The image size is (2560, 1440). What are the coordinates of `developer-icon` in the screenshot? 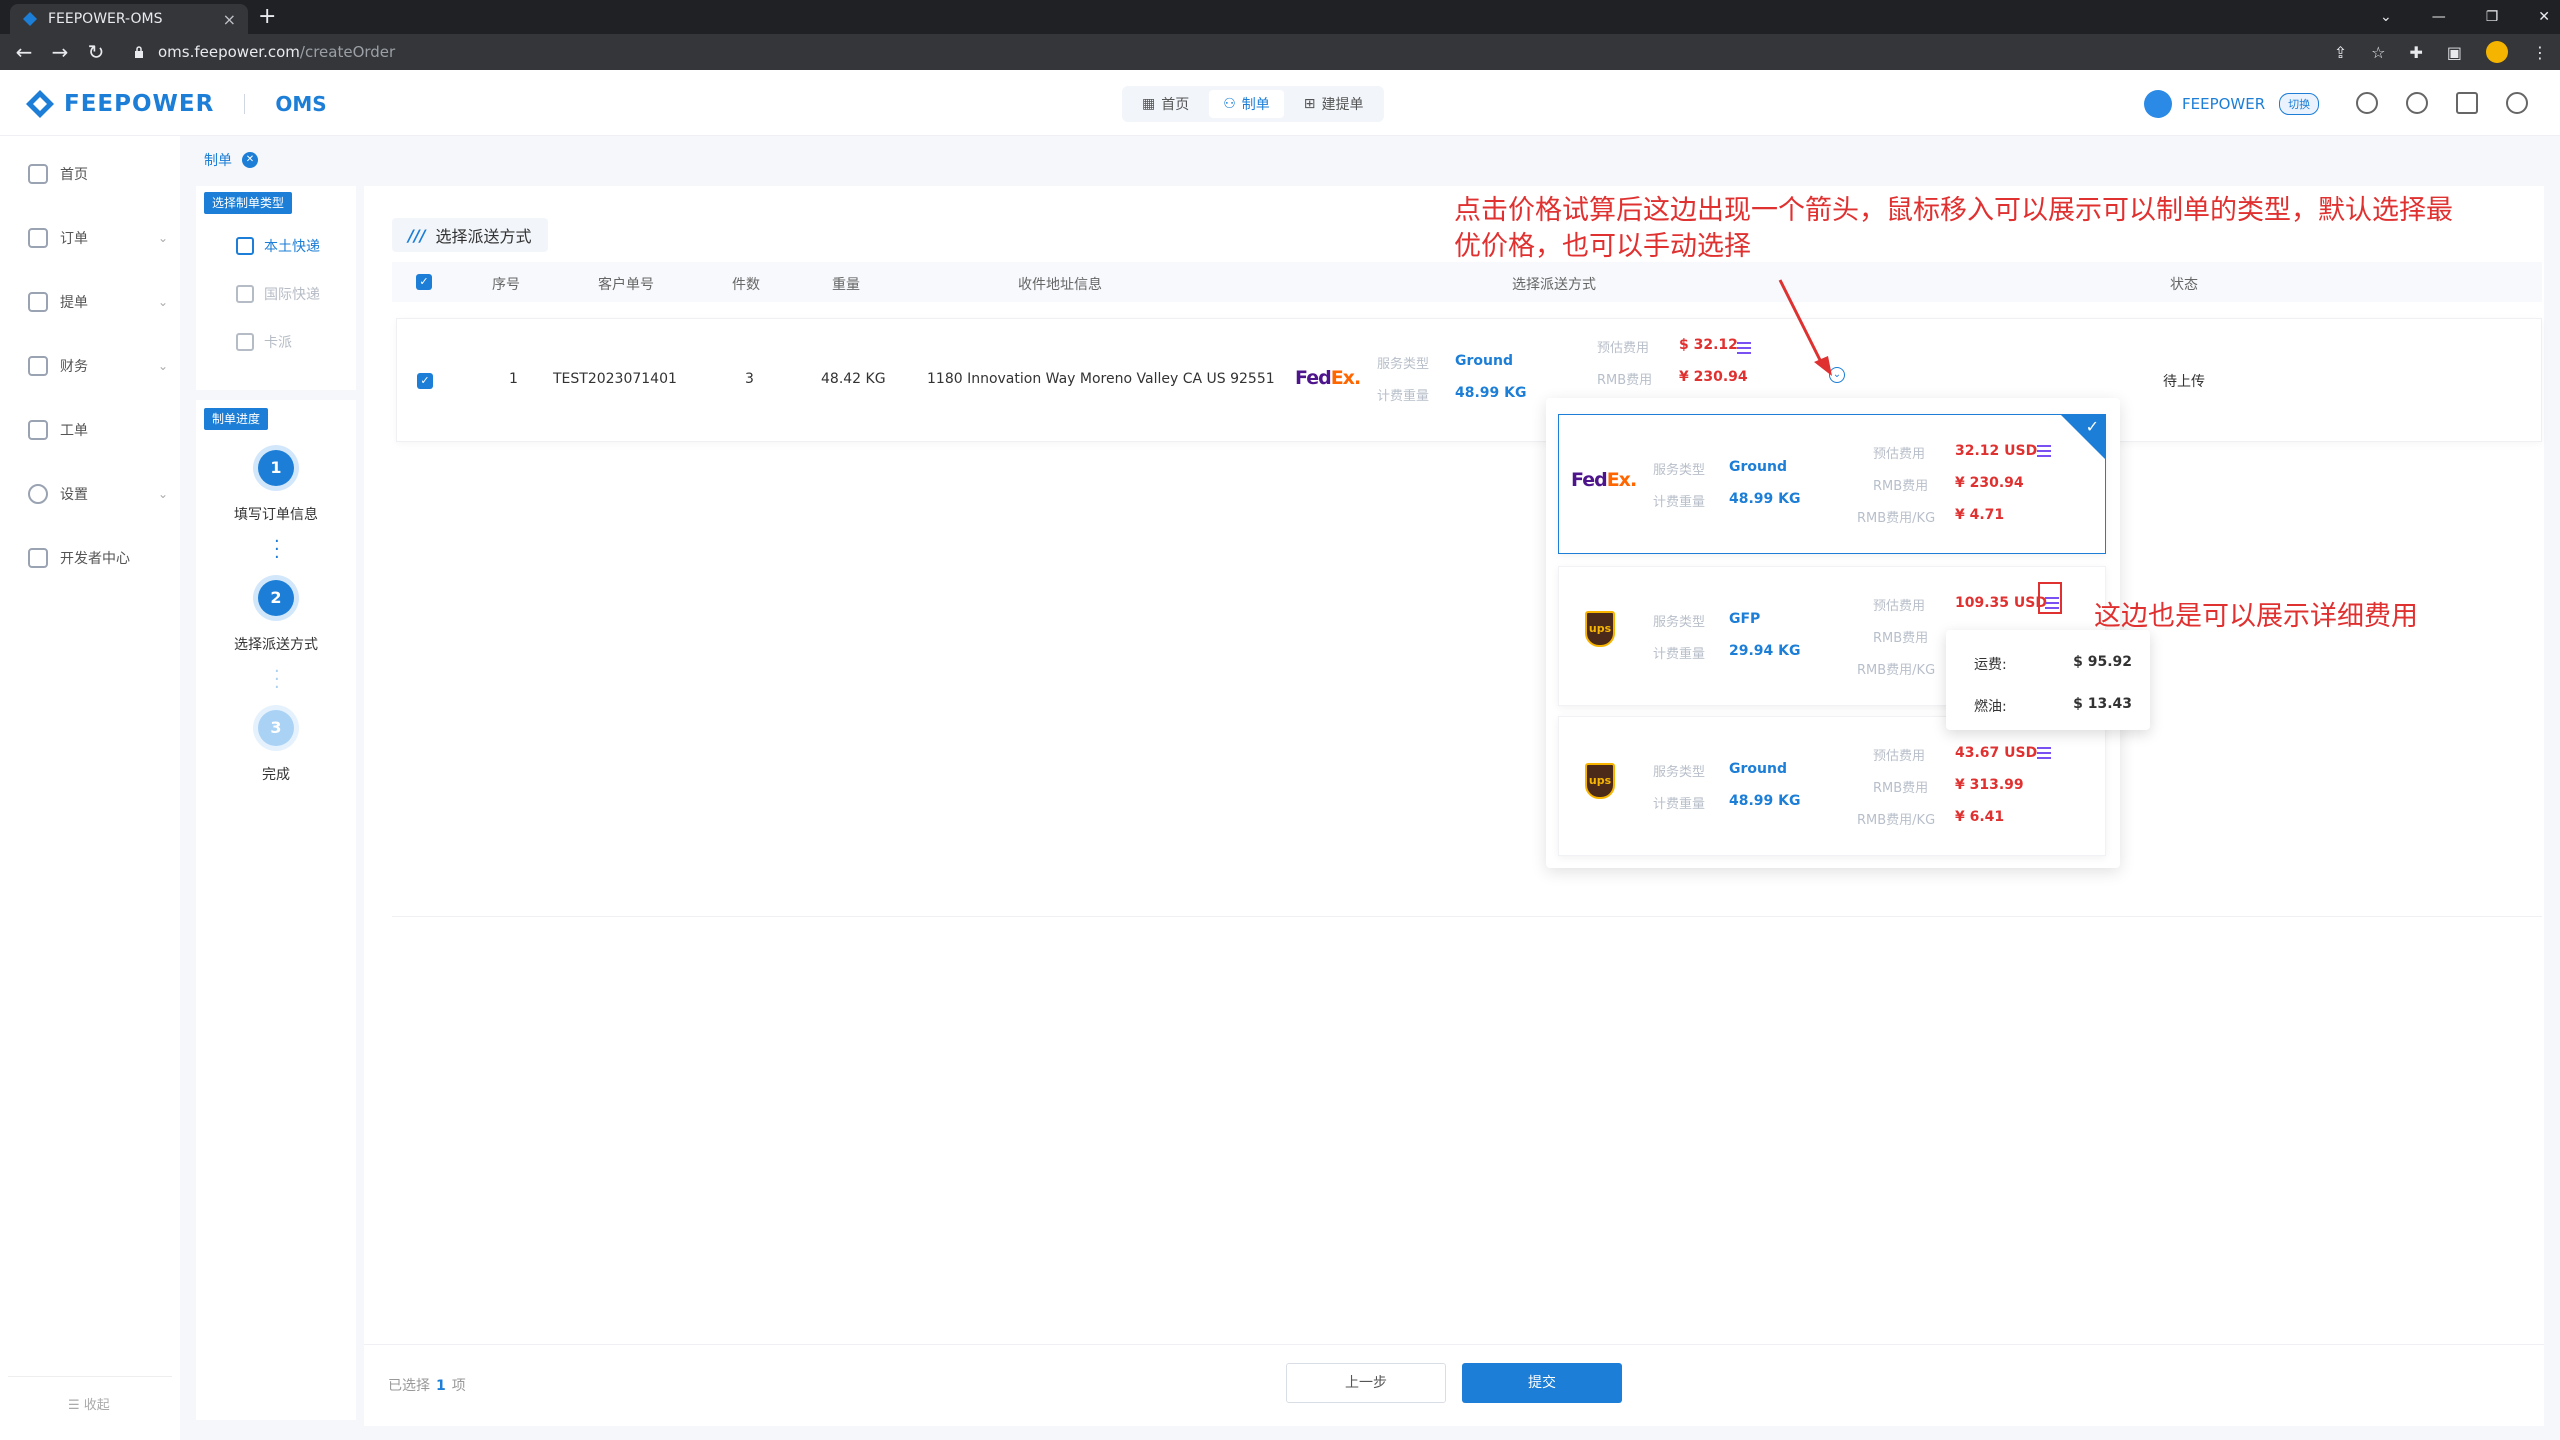 It's located at (38, 558).